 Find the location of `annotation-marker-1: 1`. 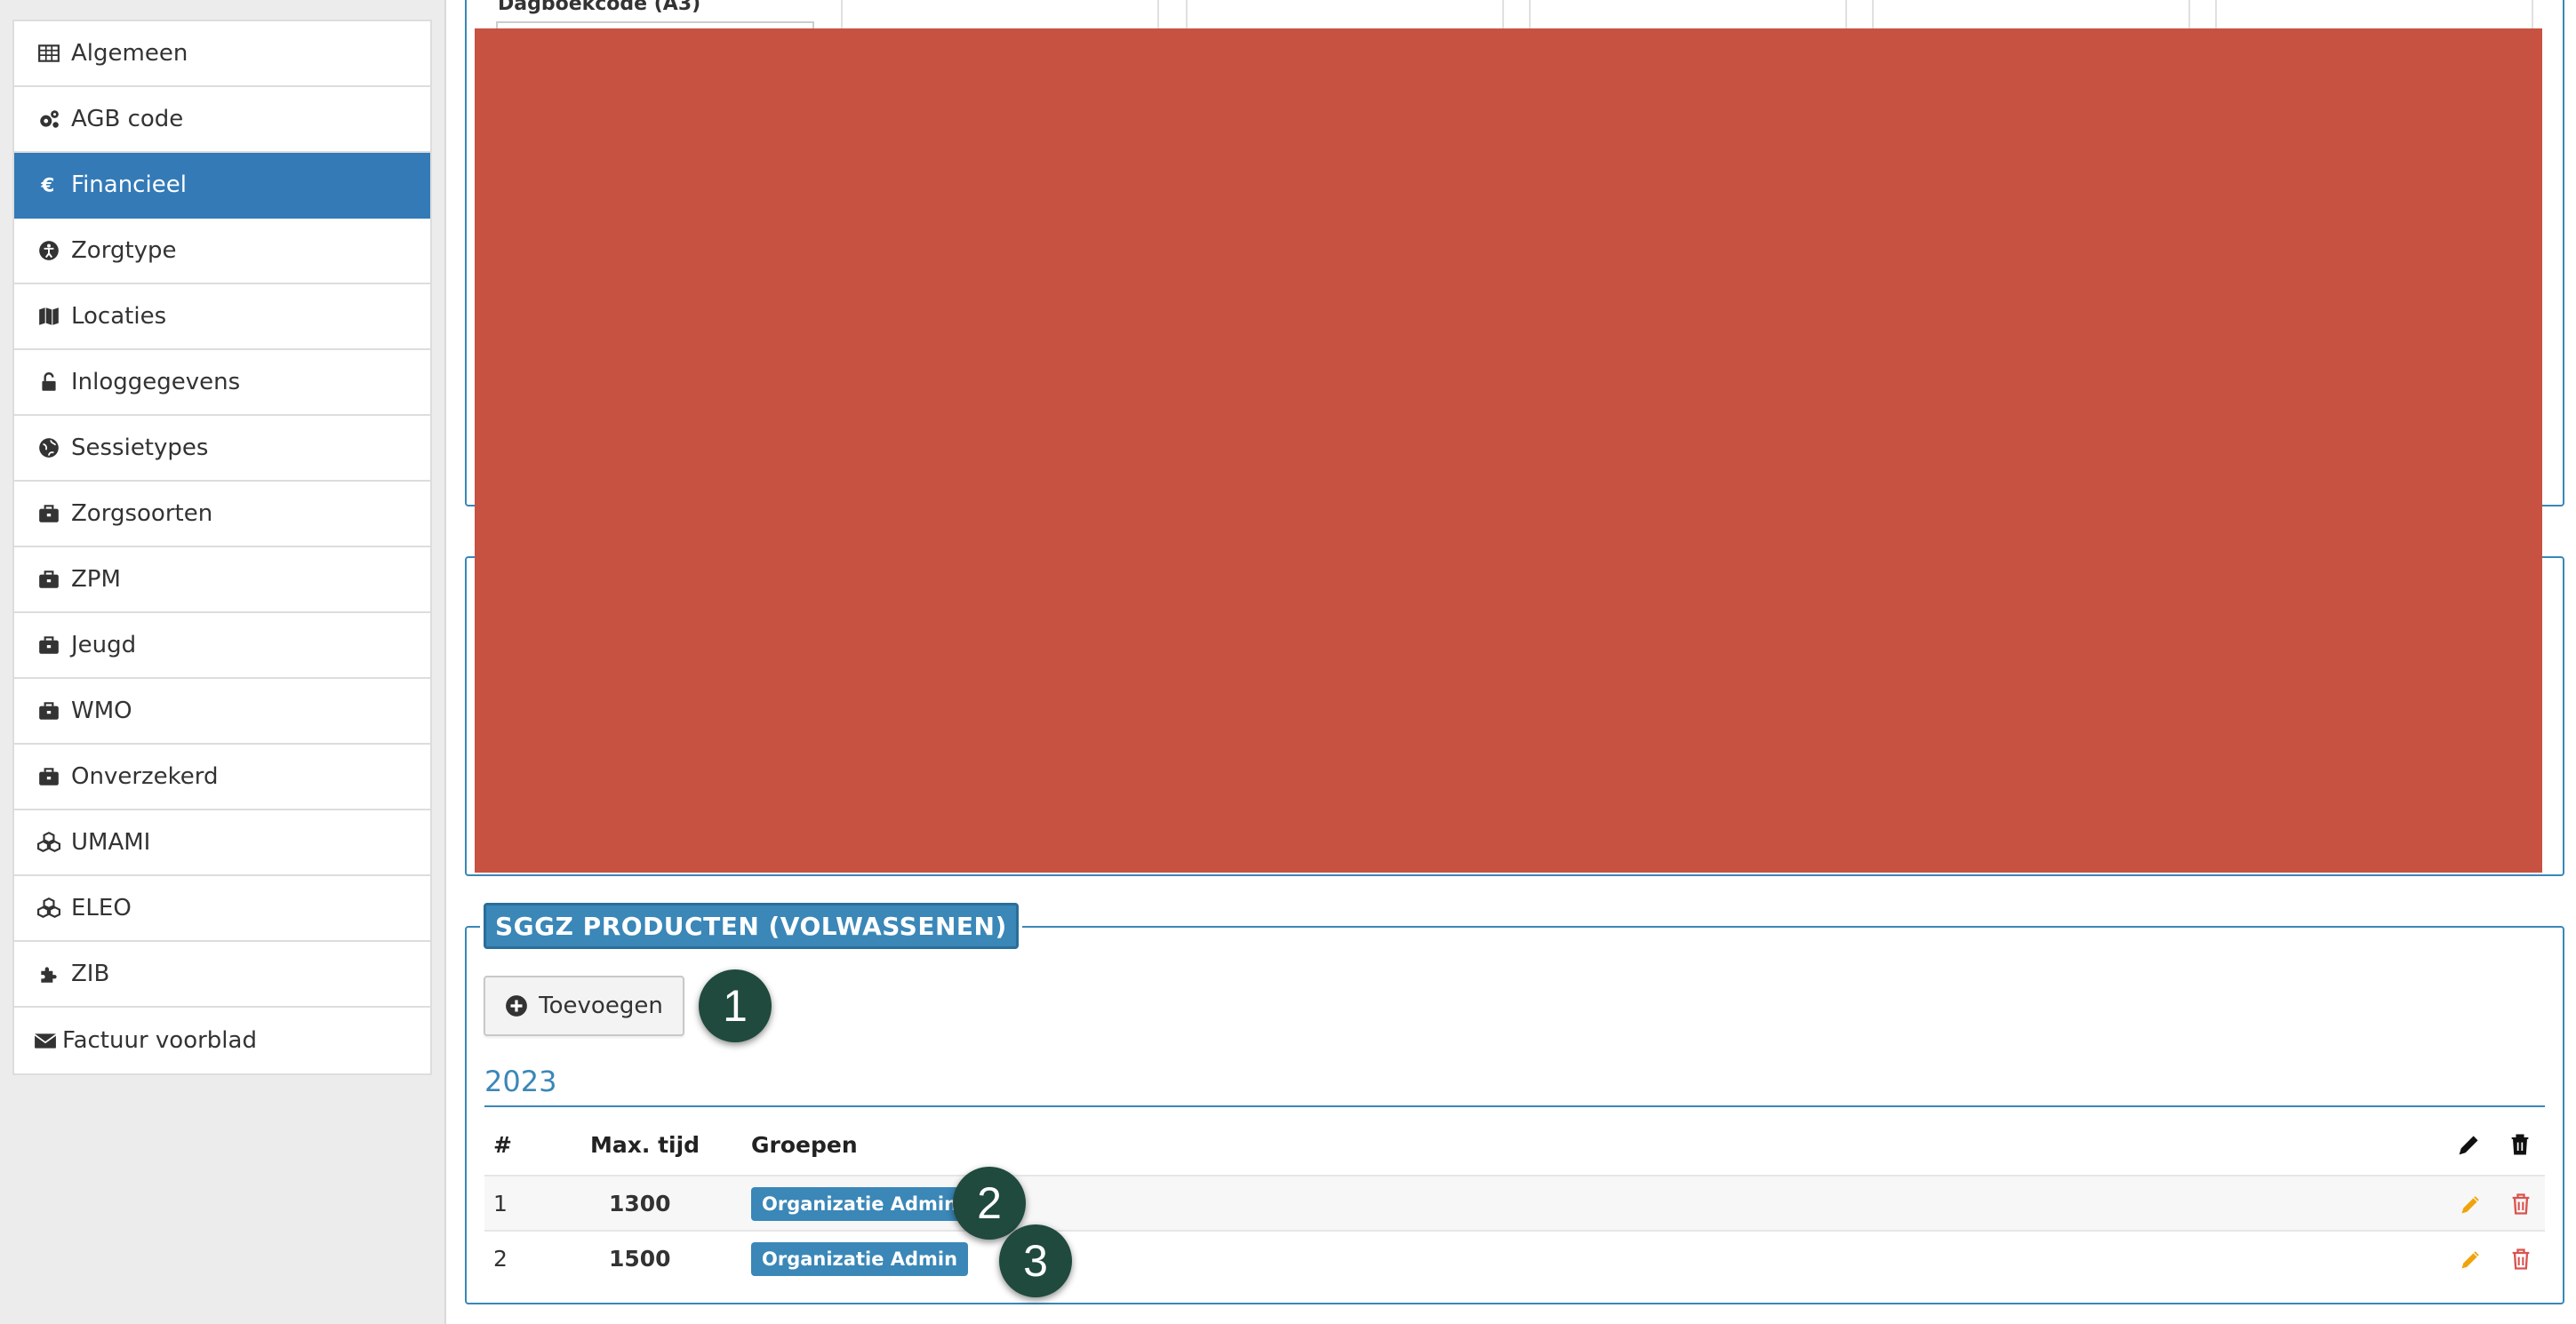

annotation-marker-1: 1 is located at coordinates (735, 1005).